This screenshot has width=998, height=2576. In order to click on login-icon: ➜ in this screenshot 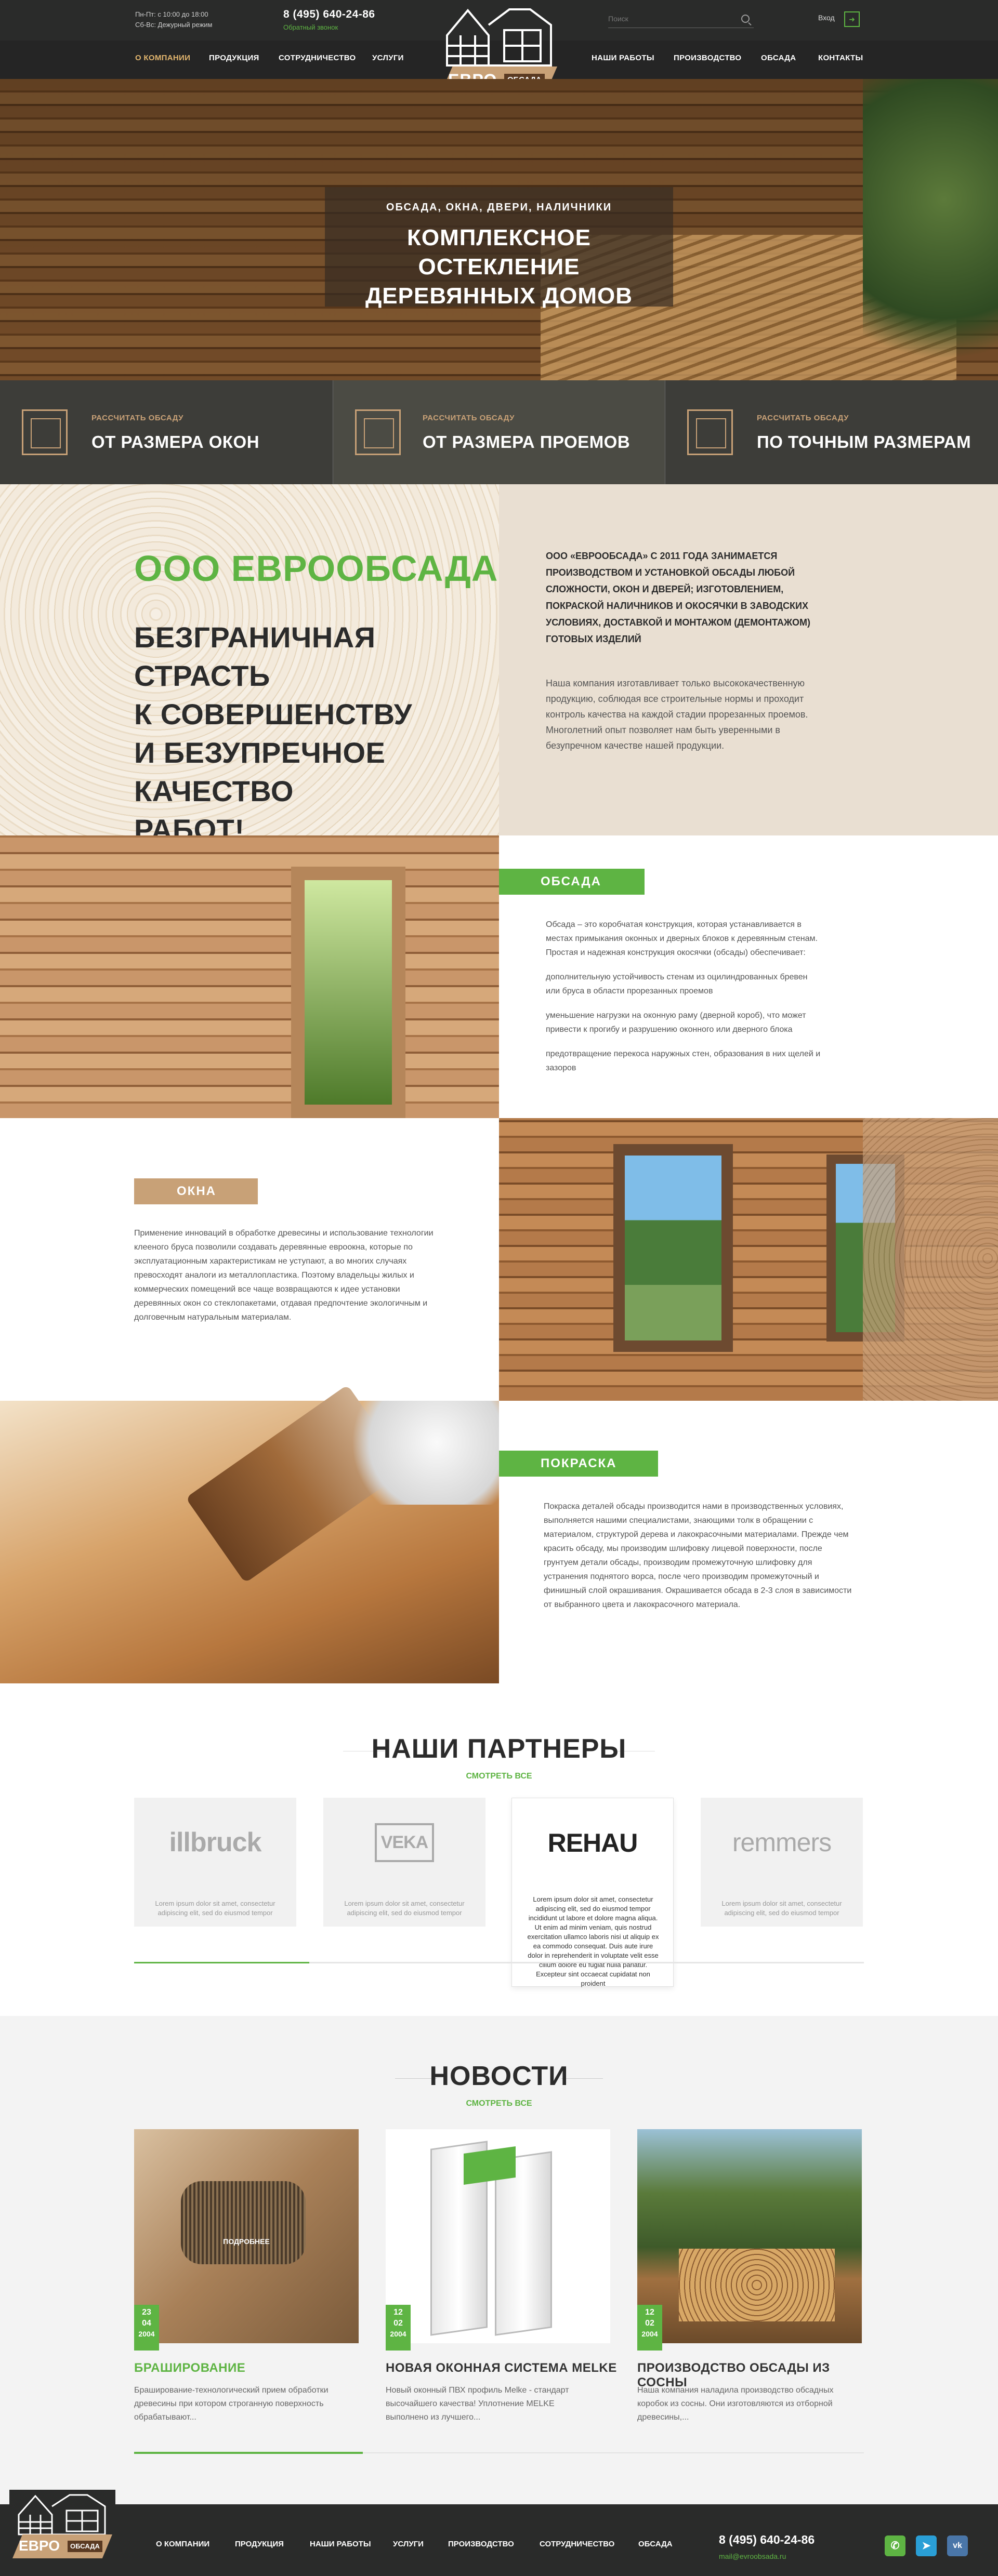, I will do `click(852, 19)`.